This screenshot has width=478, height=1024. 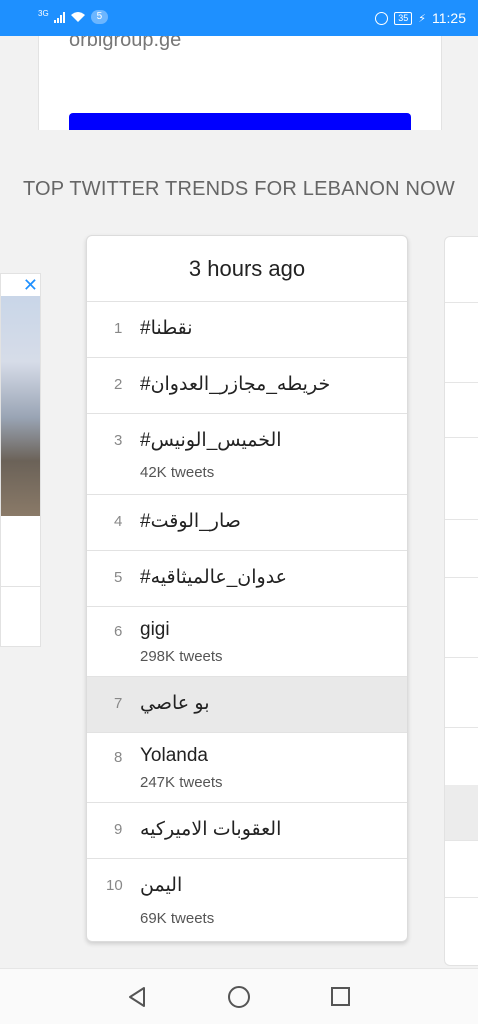 I want to click on tweet-count: 247K tweets, so click(x=181, y=782).